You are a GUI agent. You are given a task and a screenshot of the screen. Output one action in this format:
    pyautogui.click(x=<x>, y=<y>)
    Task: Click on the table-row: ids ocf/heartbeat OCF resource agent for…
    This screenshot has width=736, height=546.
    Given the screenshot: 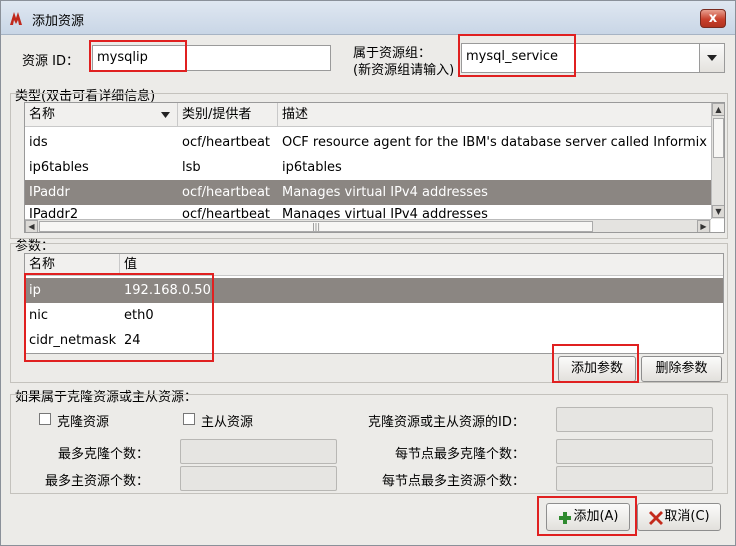 What is the action you would take?
    pyautogui.click(x=368, y=142)
    